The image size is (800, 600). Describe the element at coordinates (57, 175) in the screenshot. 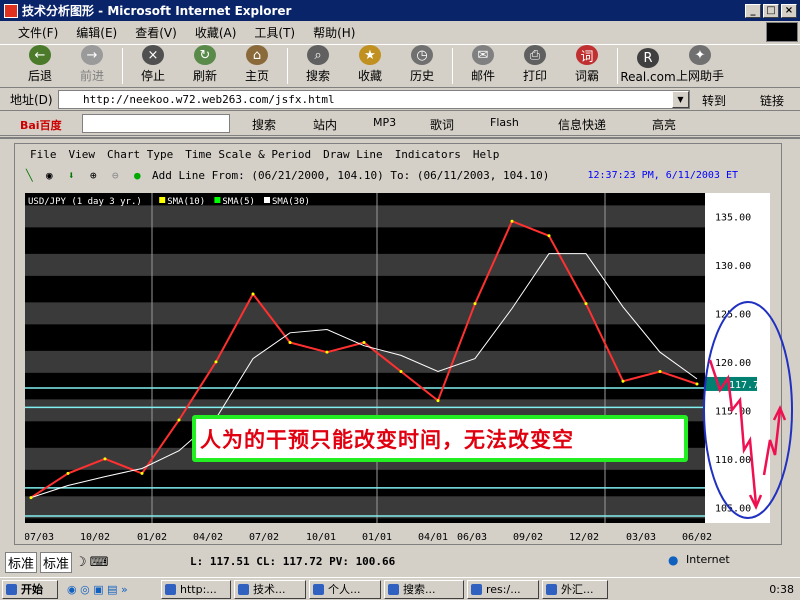

I see `target-icon: ◉` at that location.